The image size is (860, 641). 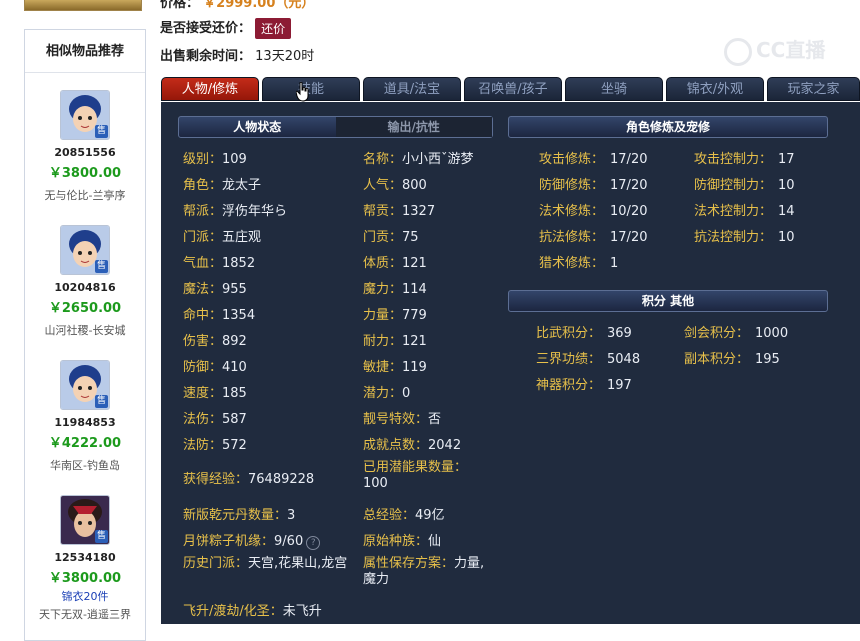 What do you see at coordinates (404, 515) in the screenshot?
I see `total-exp-row: 总经验：49亿` at bounding box center [404, 515].